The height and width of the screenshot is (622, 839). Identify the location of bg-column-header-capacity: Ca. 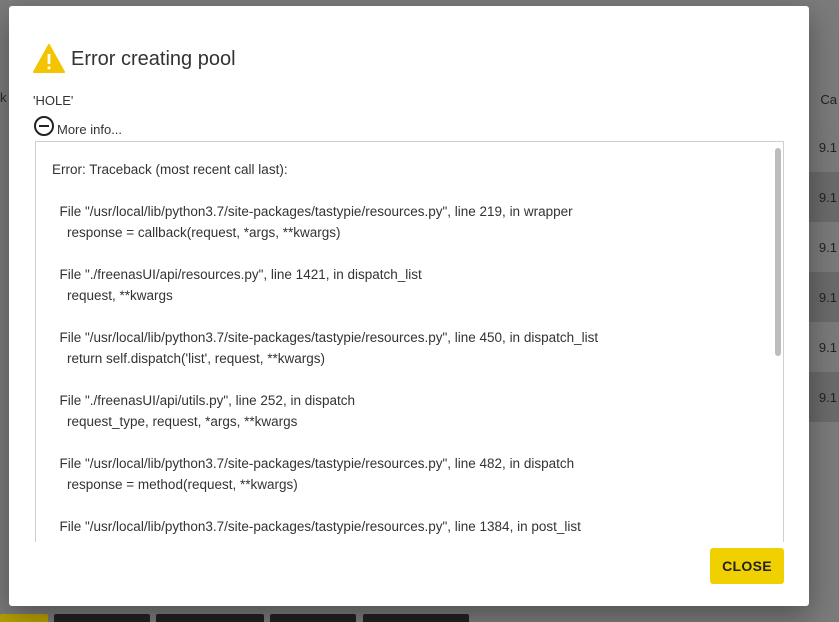
(828, 99).